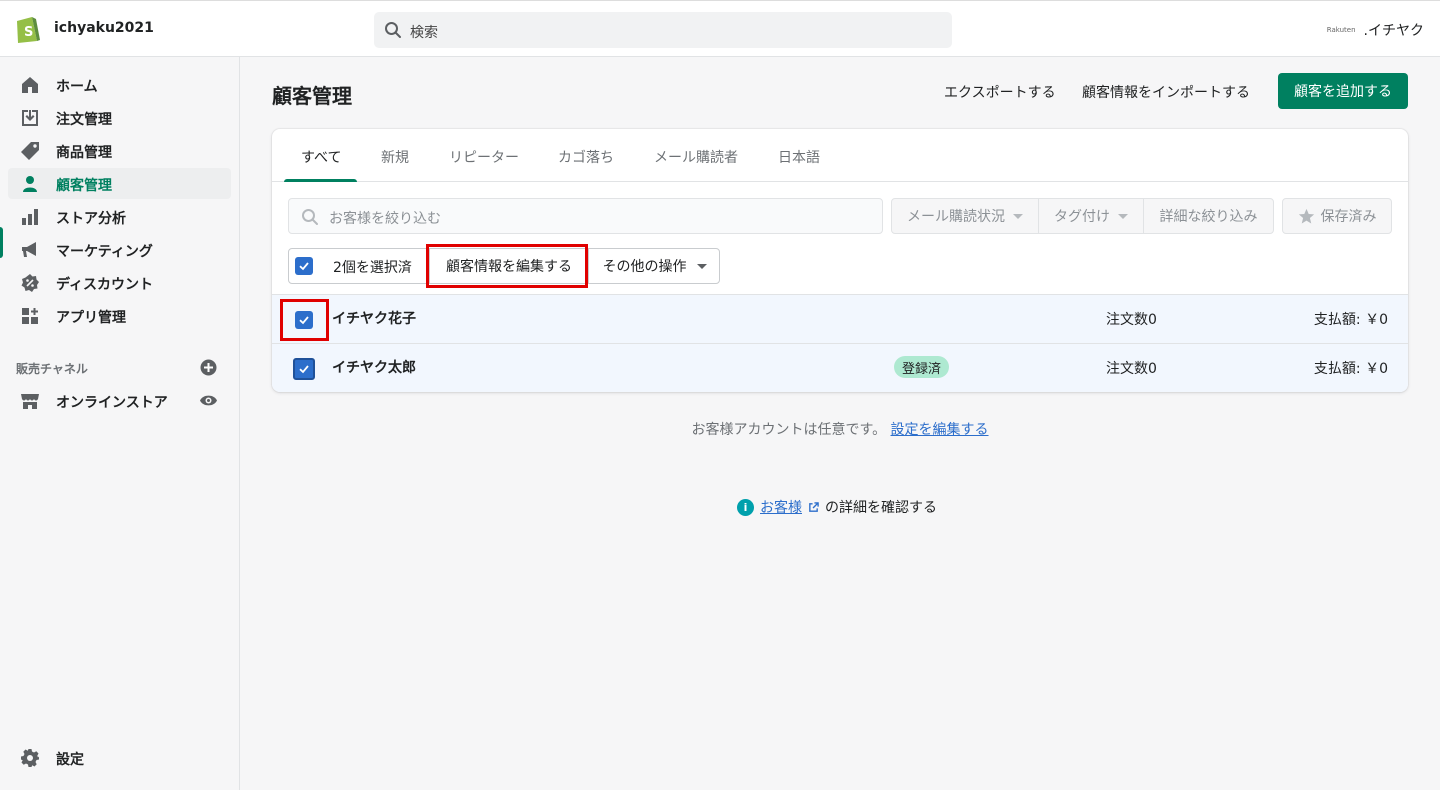  Describe the element at coordinates (30, 401) in the screenshot. I see `store-icon` at that location.